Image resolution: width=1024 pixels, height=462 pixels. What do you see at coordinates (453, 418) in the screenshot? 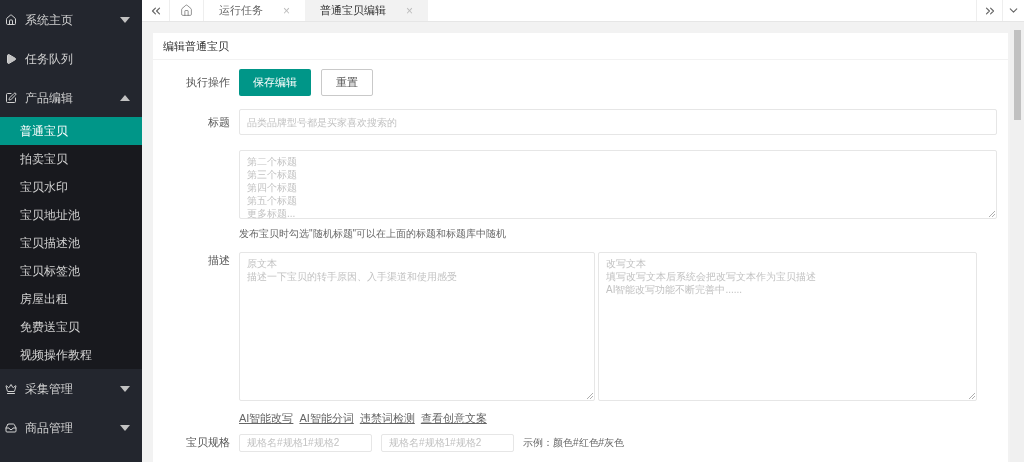
I see `text-link: 查看创意文案` at bounding box center [453, 418].